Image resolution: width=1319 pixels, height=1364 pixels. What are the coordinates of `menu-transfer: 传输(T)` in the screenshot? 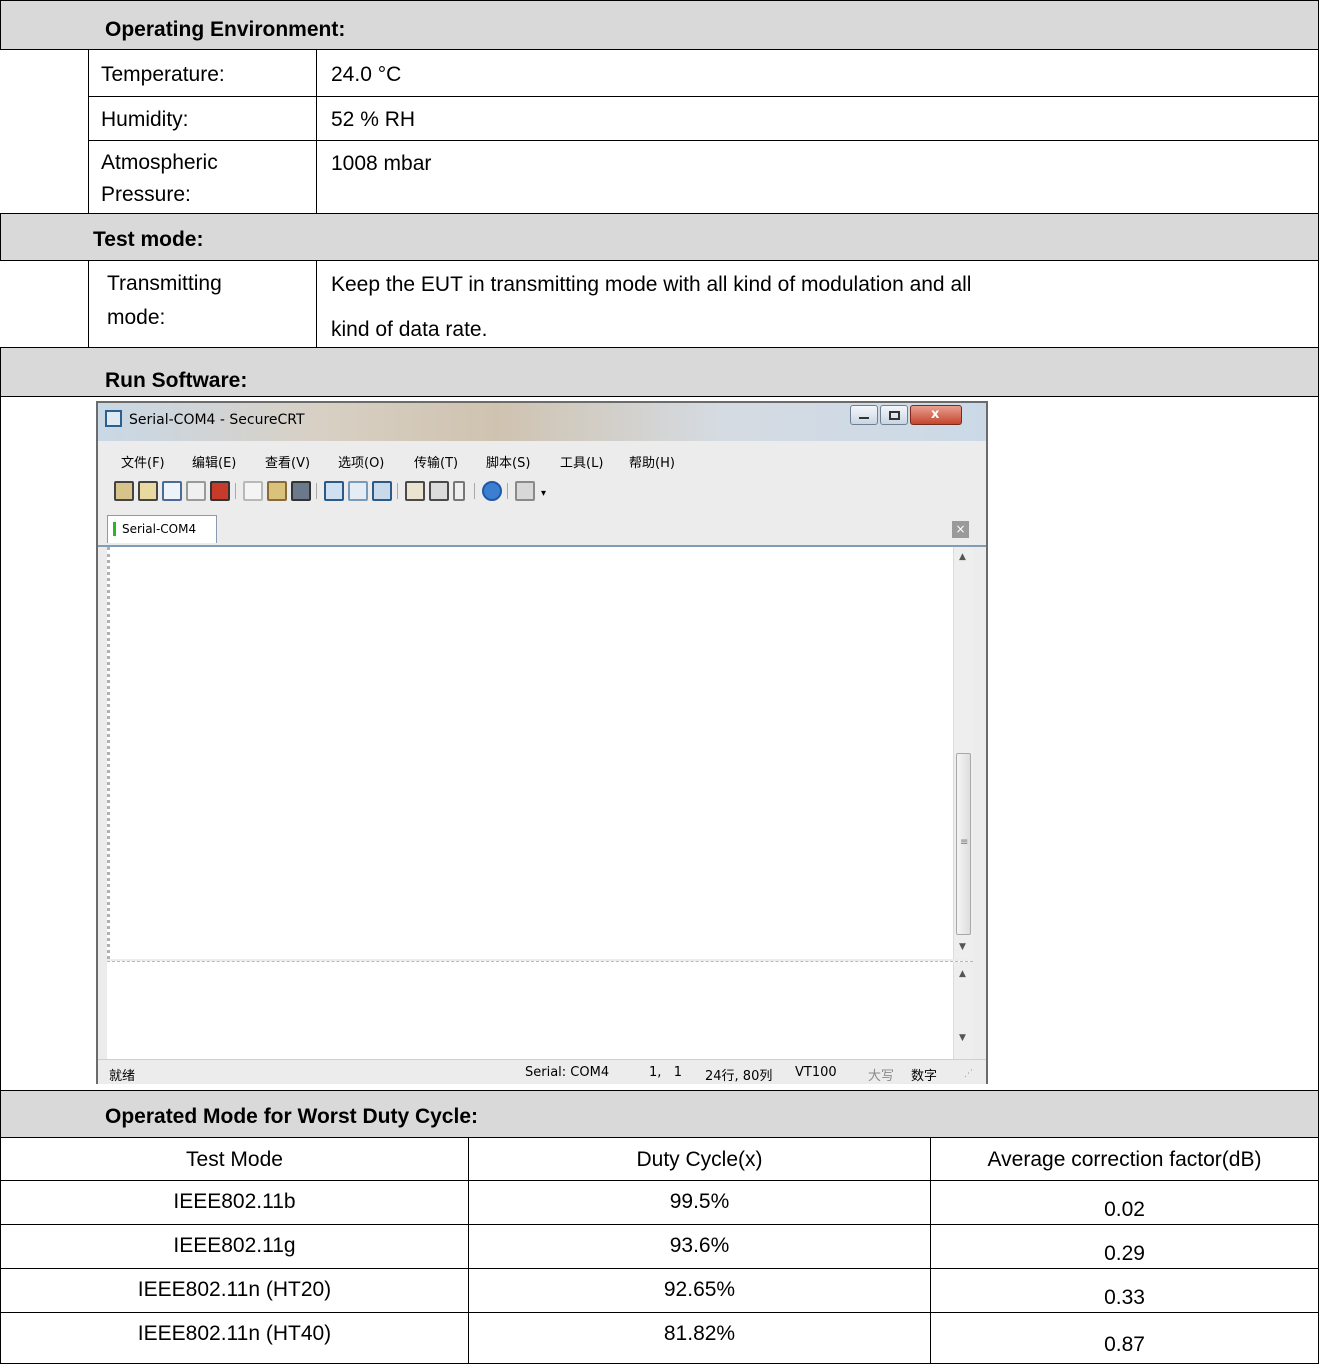 It's located at (436, 461).